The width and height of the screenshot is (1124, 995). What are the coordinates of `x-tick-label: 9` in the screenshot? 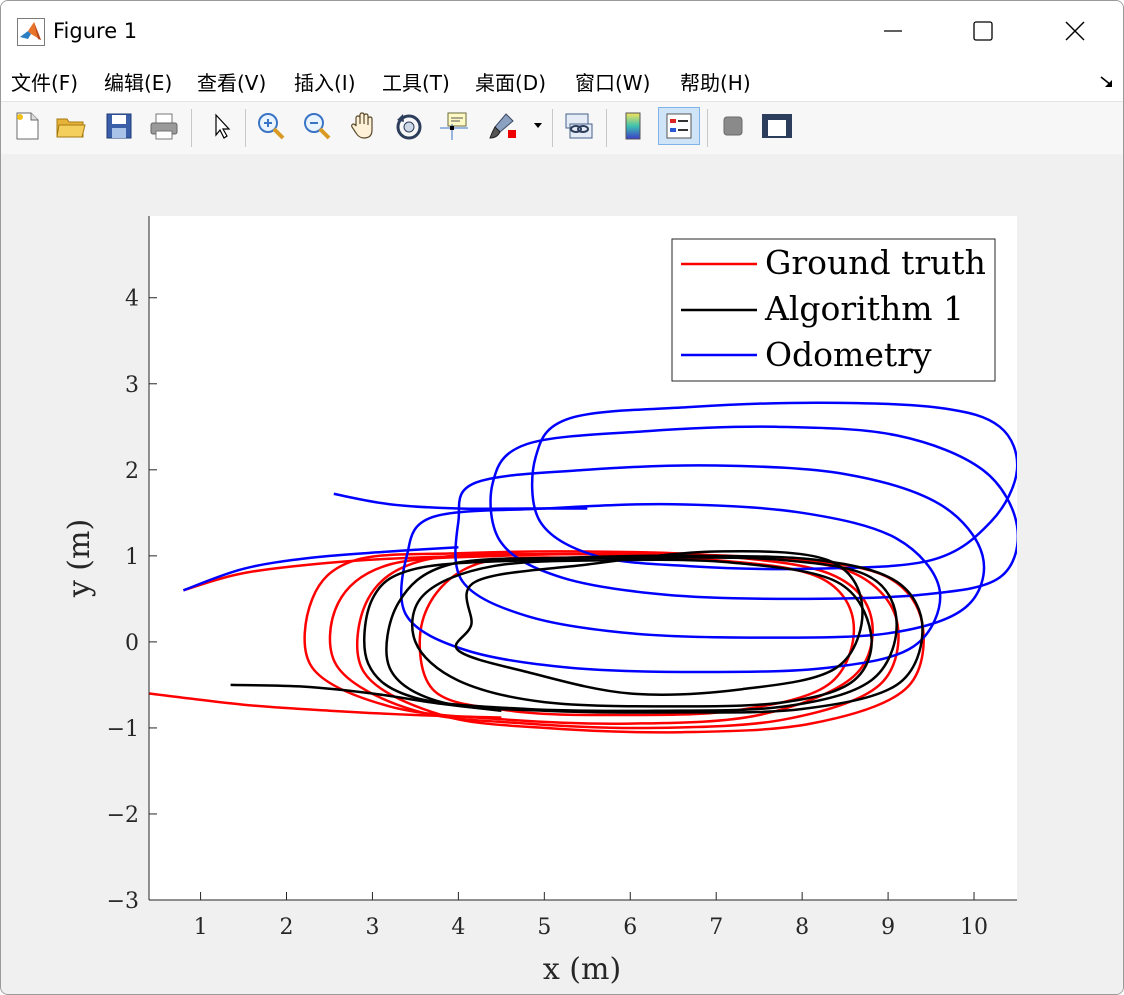 It's located at (888, 927).